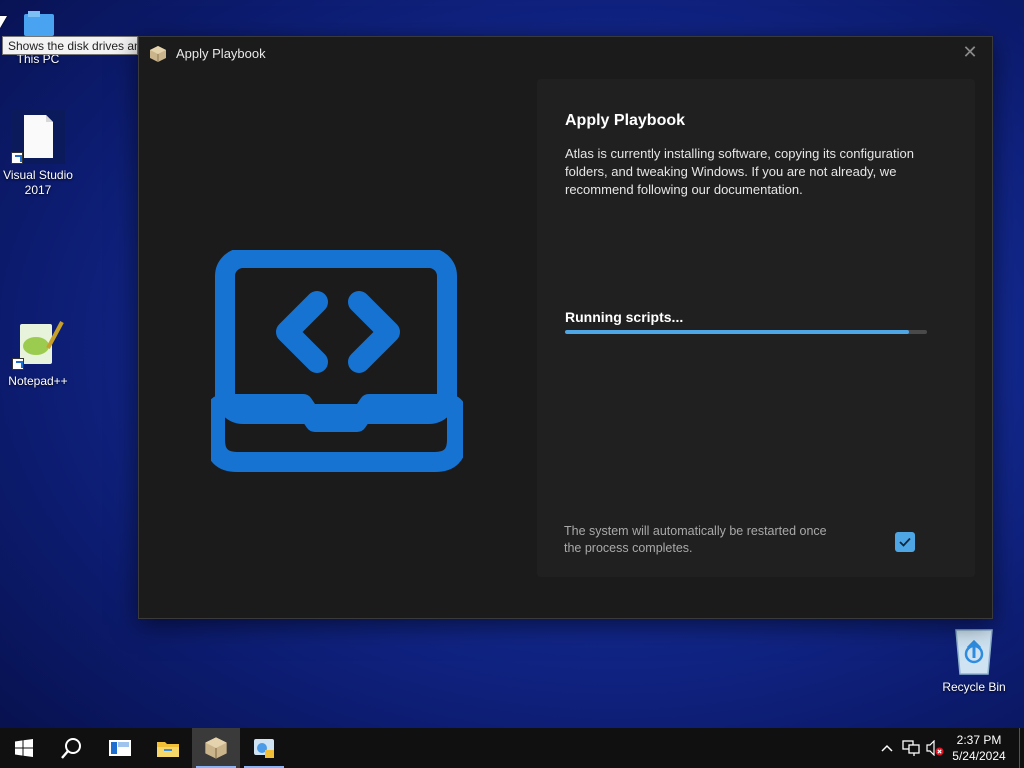 The height and width of the screenshot is (768, 1024). I want to click on title-bar: Apply Playbook ✕, so click(565, 53).